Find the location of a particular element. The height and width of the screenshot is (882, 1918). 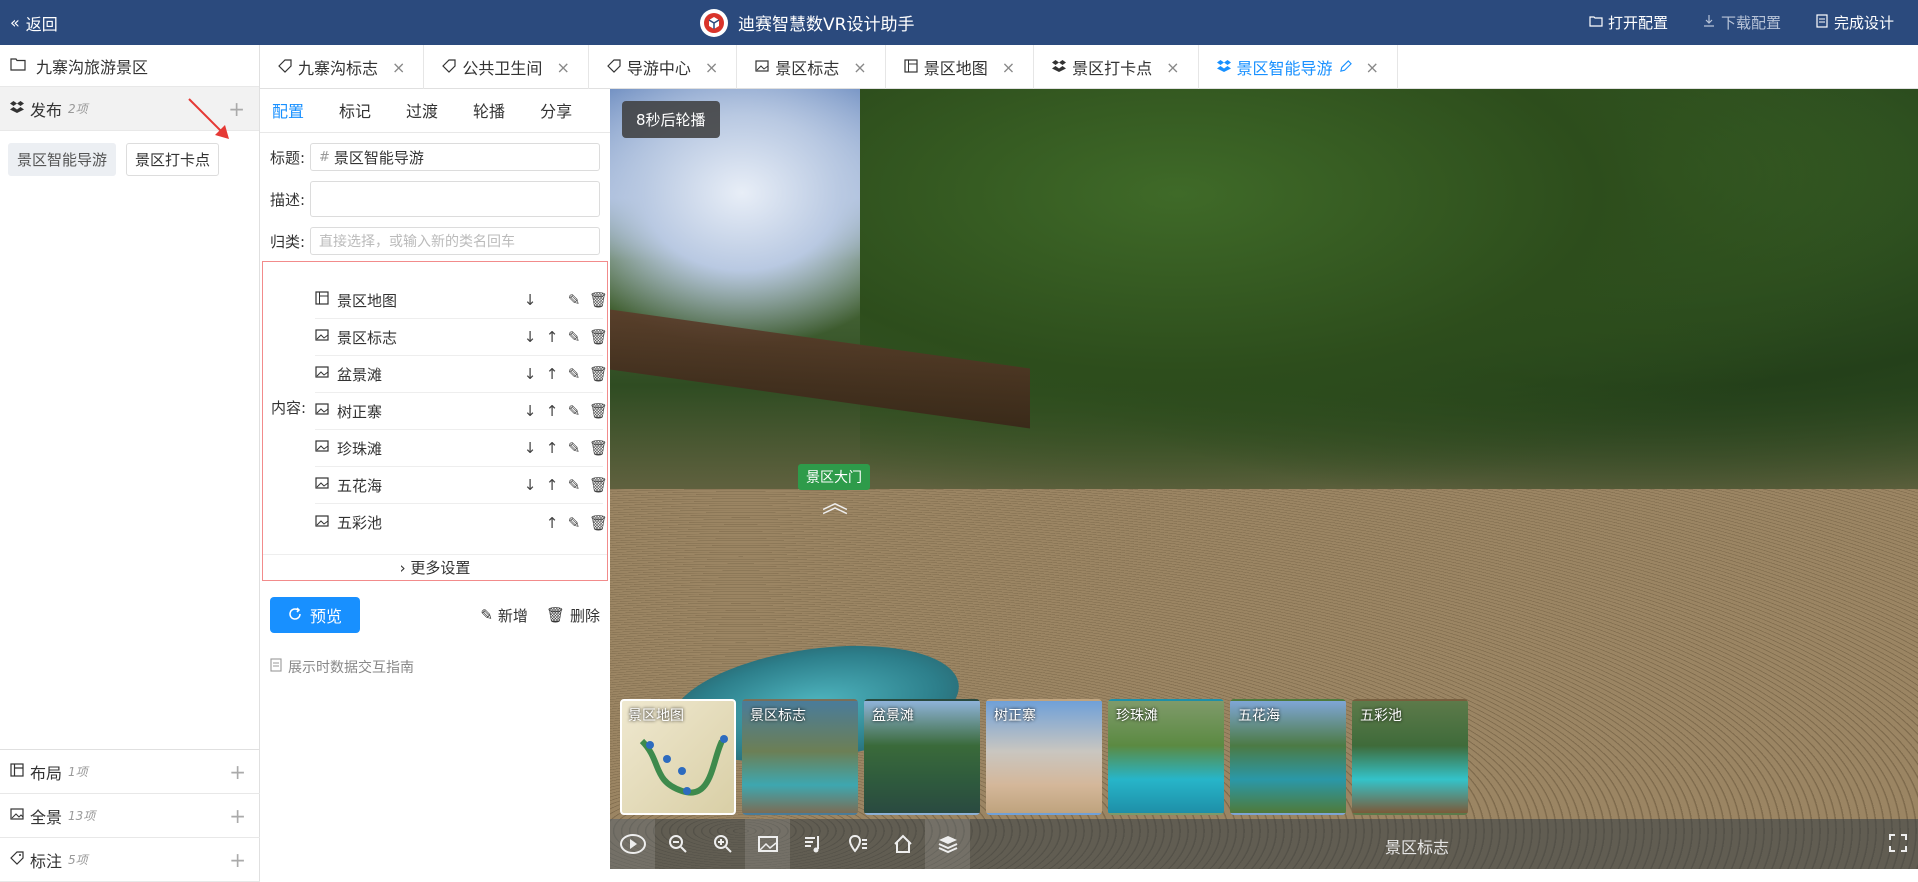

open-config-button: 打开配置 is located at coordinates (1628, 22).